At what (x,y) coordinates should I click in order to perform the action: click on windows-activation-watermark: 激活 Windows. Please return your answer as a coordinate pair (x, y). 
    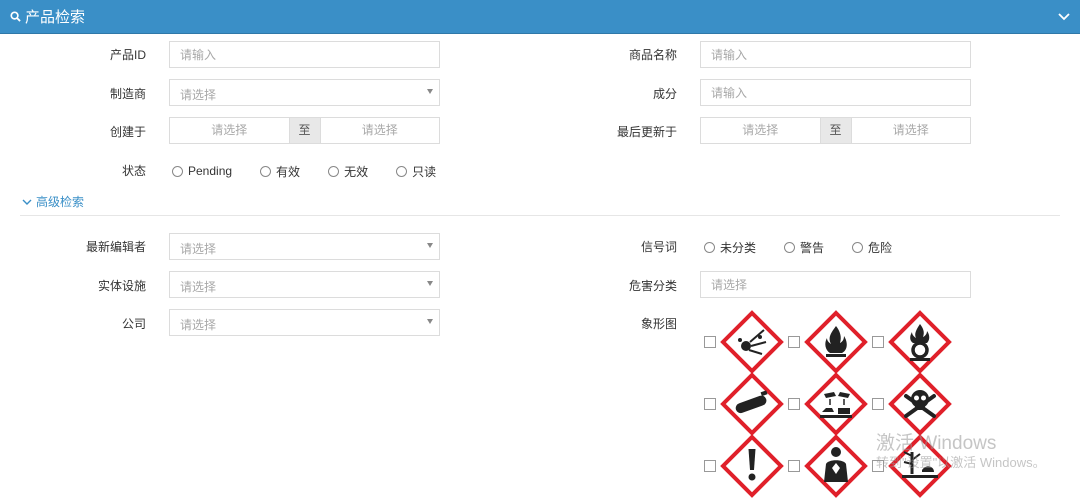
    Looking at the image, I should click on (936, 443).